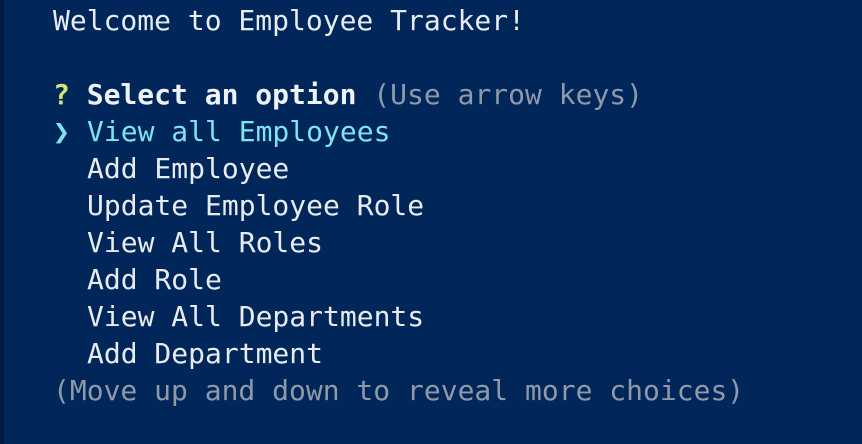 The width and height of the screenshot is (862, 444). Describe the element at coordinates (508, 94) in the screenshot. I see `prompt-hint: (Use arrow keys)` at that location.